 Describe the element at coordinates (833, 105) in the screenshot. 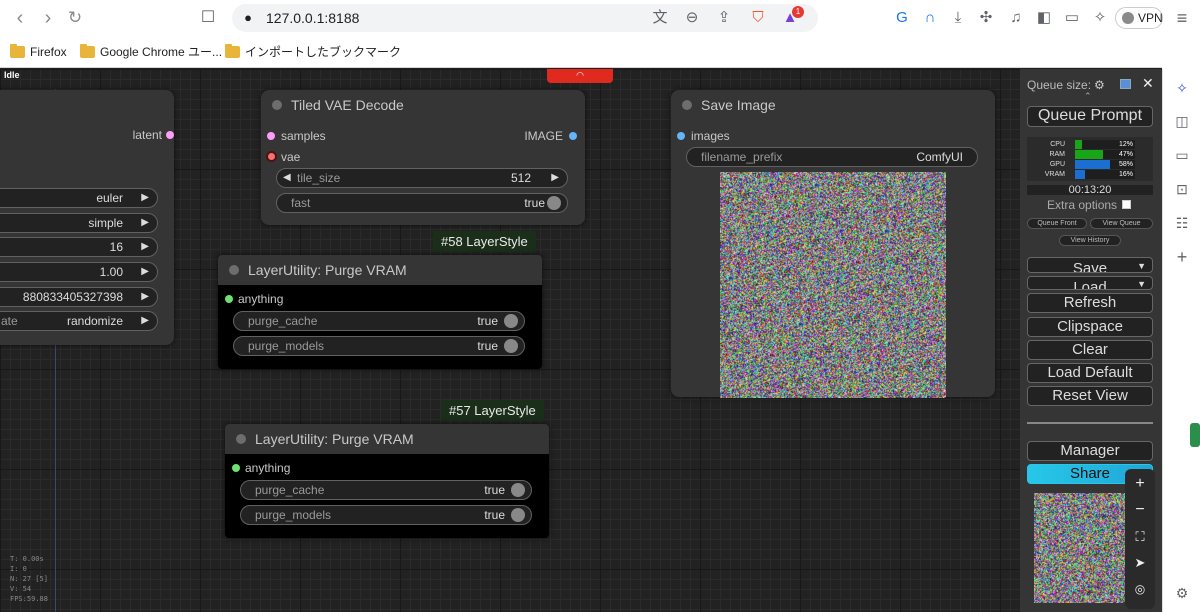

I see `node-title: Save Image` at that location.